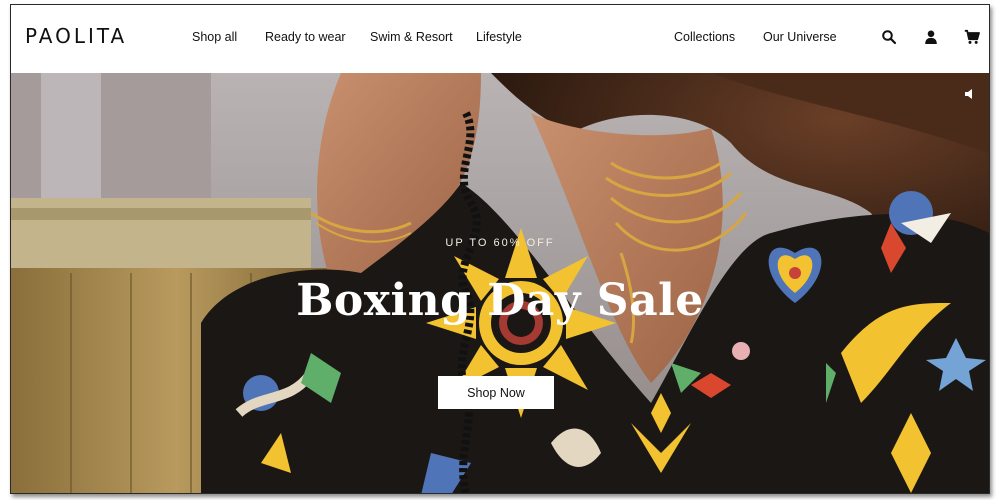 The image size is (1000, 500). I want to click on search-icon, so click(889, 37).